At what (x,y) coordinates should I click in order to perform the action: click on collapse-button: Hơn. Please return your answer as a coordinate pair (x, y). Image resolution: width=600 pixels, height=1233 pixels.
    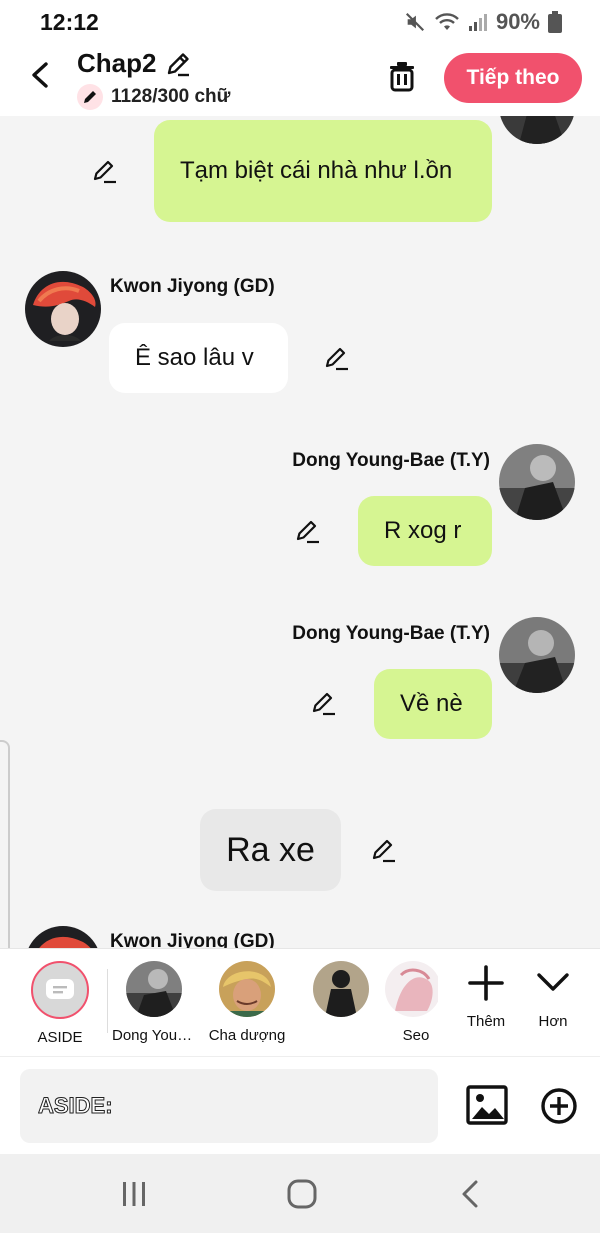
    Looking at the image, I should click on (553, 995).